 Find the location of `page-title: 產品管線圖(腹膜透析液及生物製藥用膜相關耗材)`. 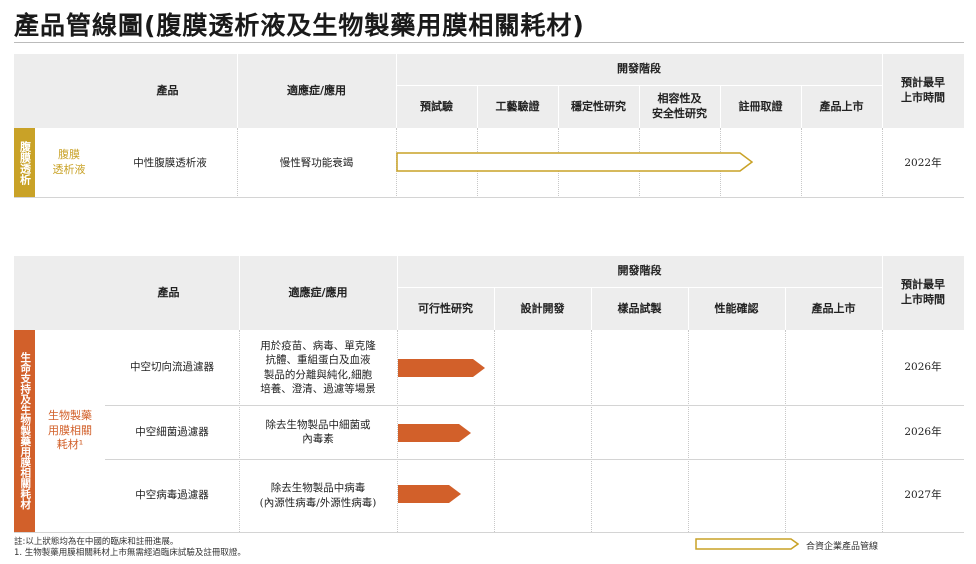

page-title: 產品管線圖(腹膜透析液及生物製藥用膜相關耗材) is located at coordinates (299, 25).